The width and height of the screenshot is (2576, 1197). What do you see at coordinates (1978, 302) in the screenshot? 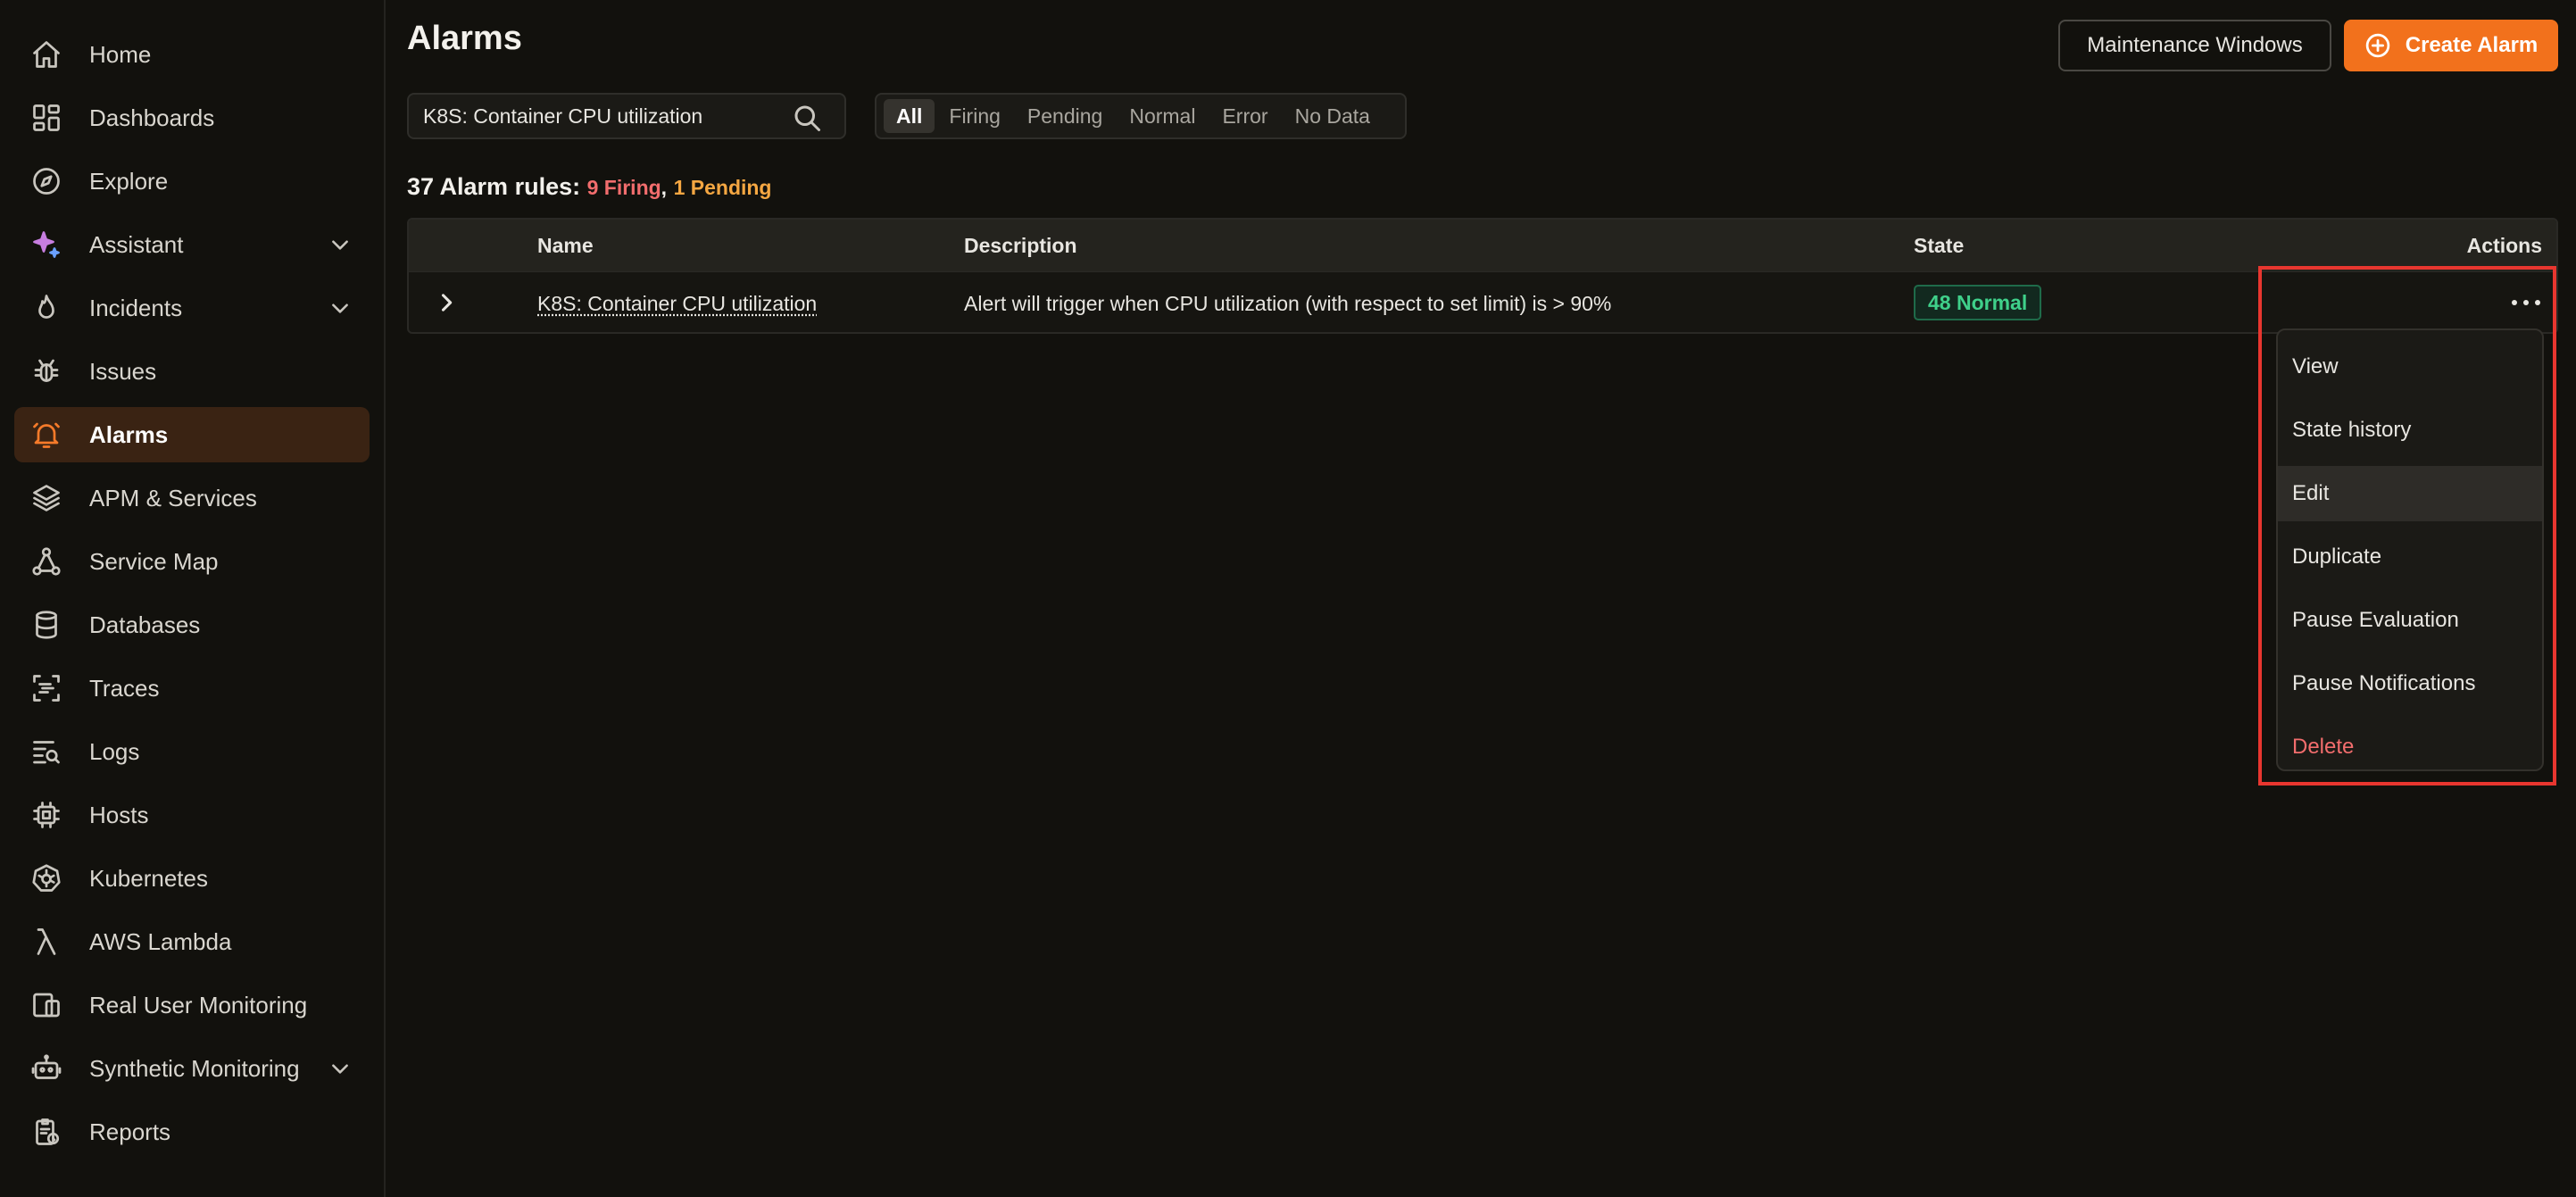
I see `status-badge: 48 Normal` at bounding box center [1978, 302].